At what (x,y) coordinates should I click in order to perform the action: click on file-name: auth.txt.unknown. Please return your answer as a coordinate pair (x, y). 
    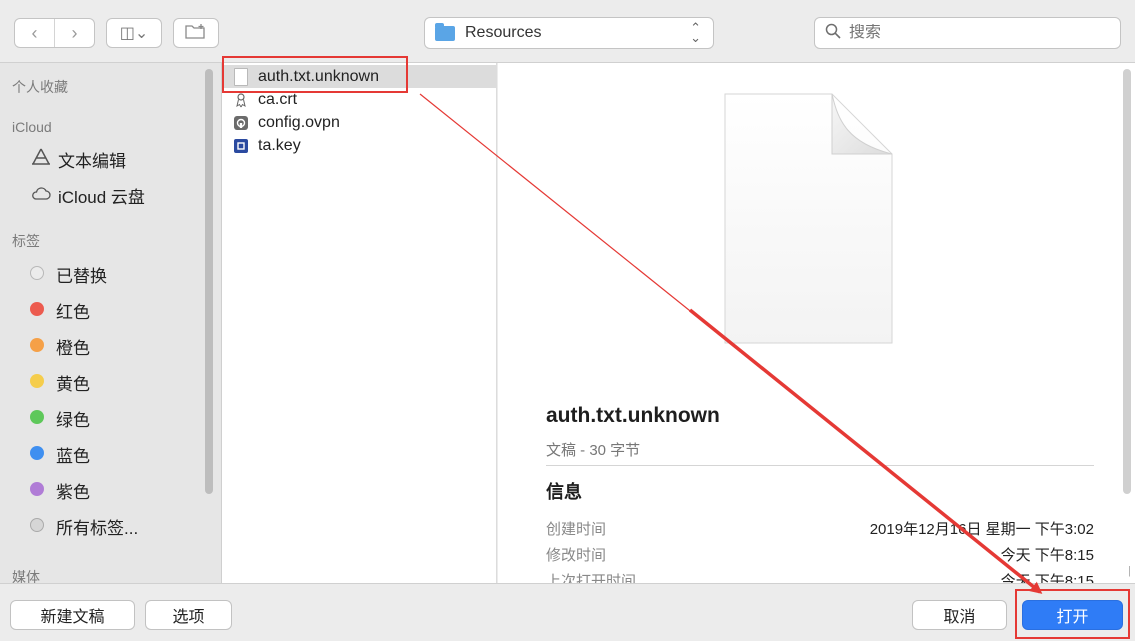
    Looking at the image, I should click on (318, 76).